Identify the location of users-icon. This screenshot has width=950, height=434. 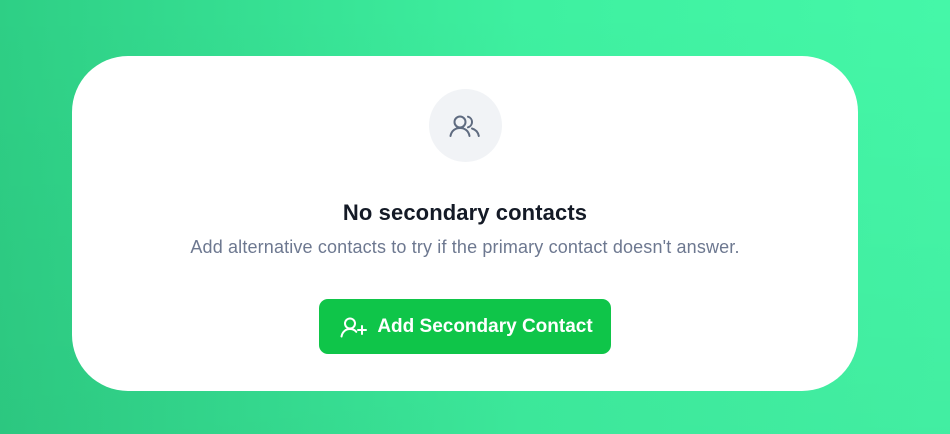
(464, 126).